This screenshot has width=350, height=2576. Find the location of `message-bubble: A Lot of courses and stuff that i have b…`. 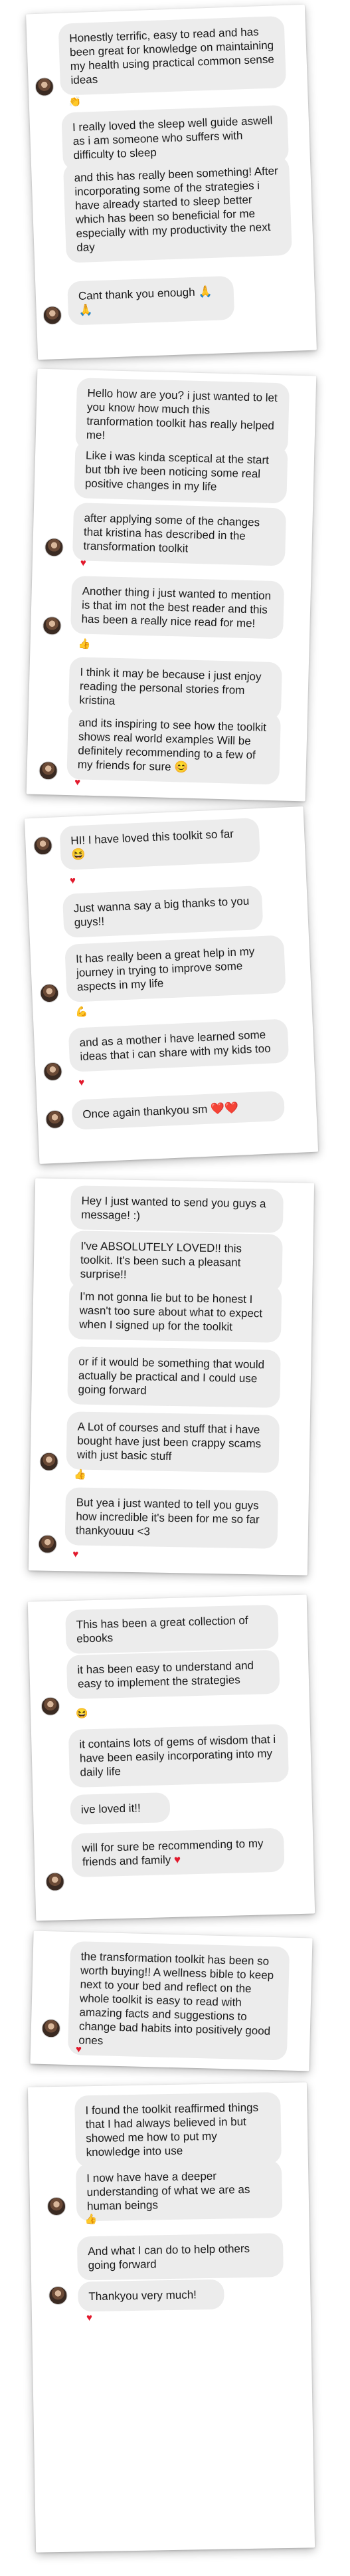

message-bubble: A Lot of courses and stuff that i have b… is located at coordinates (173, 1442).